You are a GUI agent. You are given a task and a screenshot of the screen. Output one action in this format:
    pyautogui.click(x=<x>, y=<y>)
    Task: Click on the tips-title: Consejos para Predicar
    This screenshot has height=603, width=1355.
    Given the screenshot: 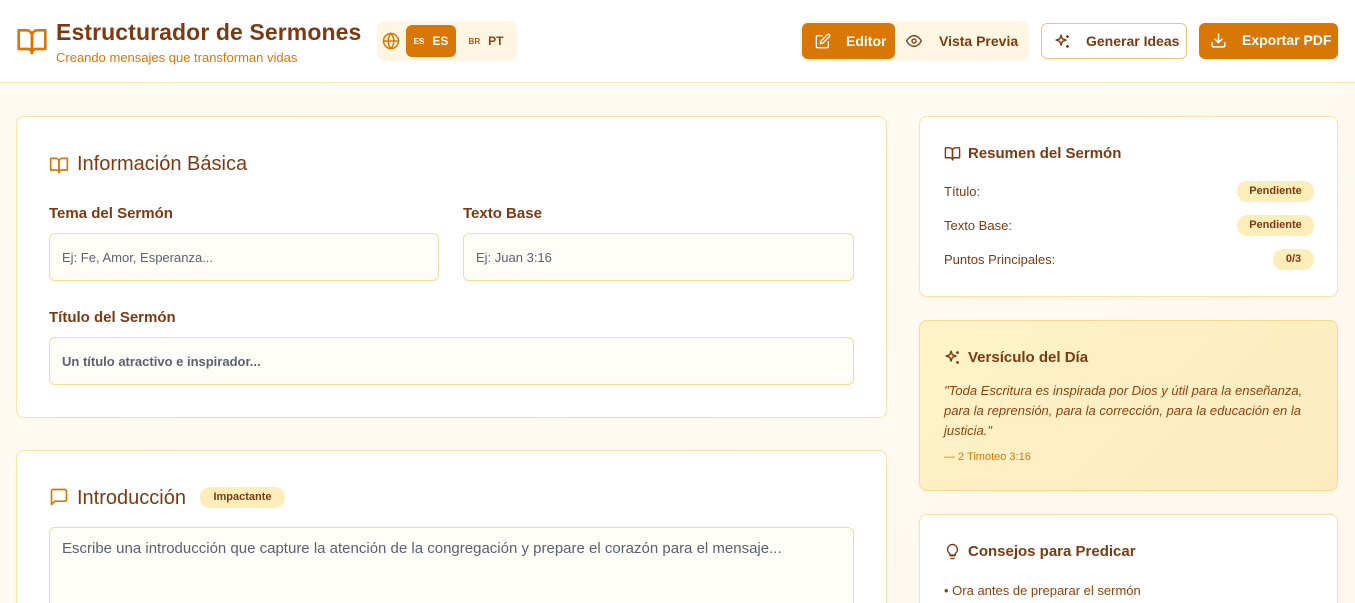 What is the action you would take?
    pyautogui.click(x=1052, y=551)
    